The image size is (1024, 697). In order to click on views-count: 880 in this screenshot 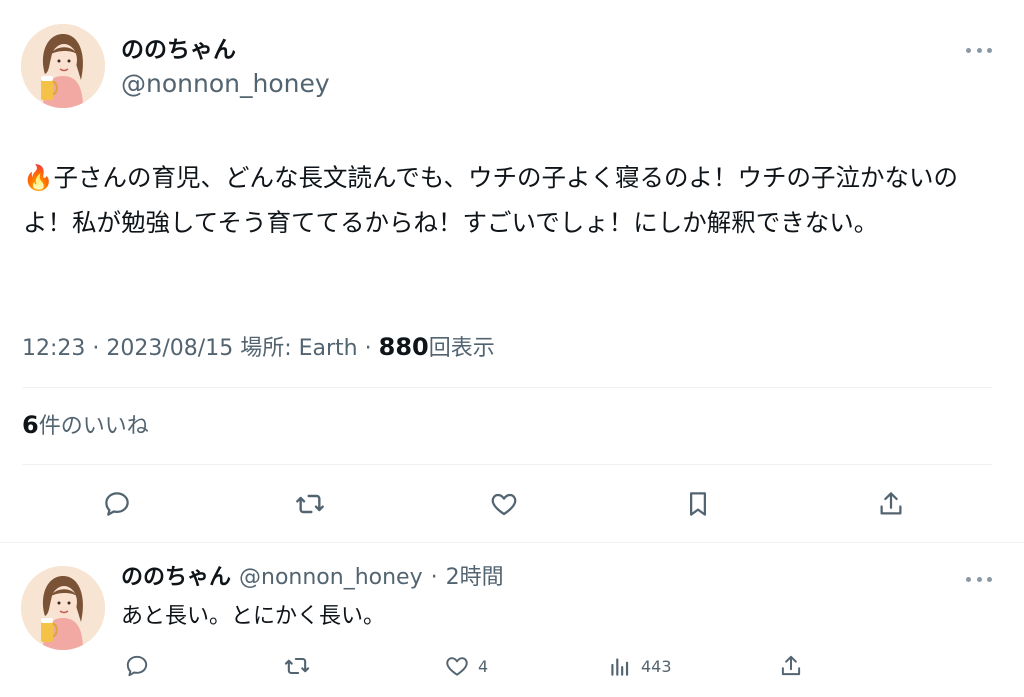, I will do `click(403, 347)`.